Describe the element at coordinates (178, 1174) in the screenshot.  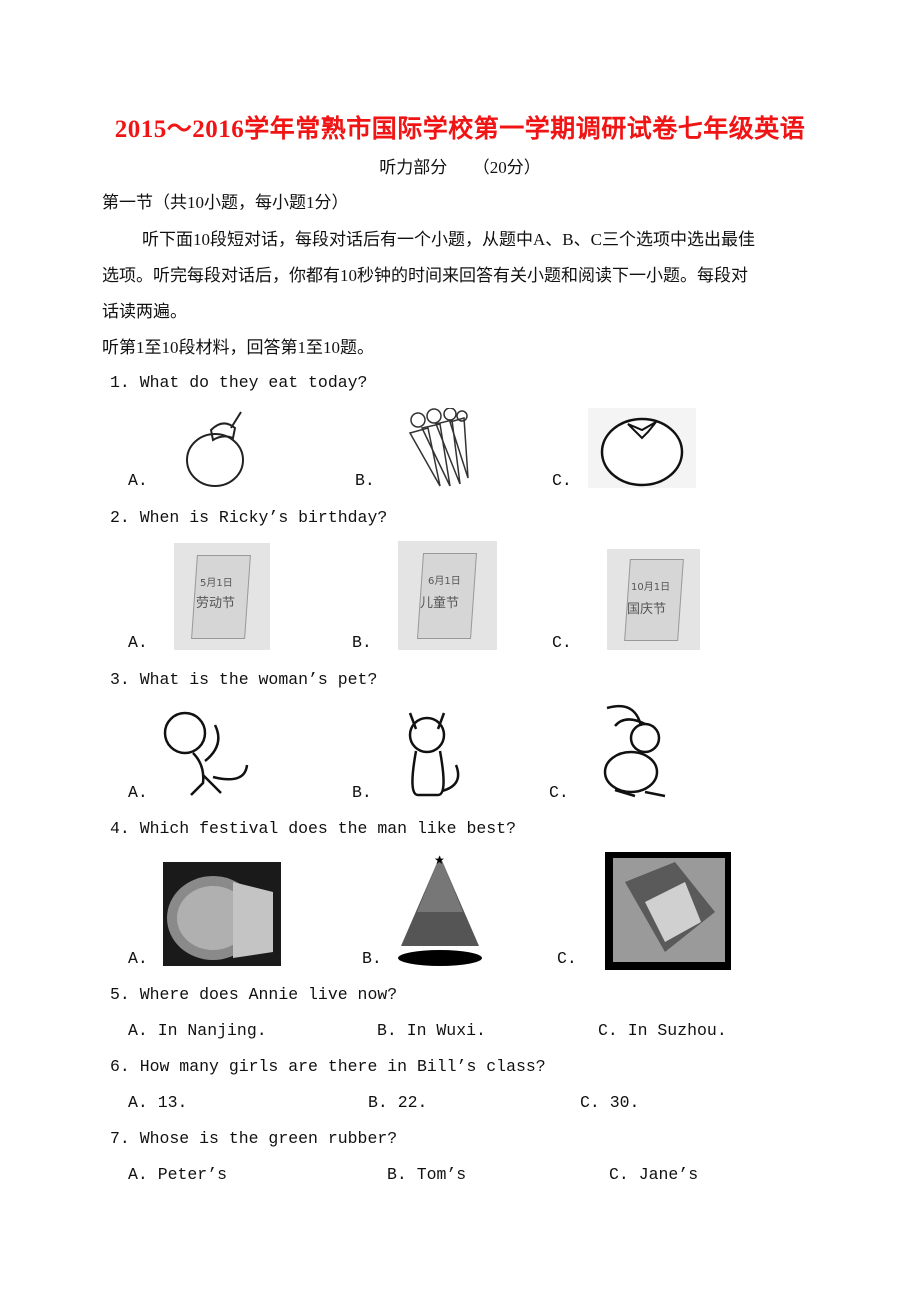
I see `option-a: A. Peter’s` at that location.